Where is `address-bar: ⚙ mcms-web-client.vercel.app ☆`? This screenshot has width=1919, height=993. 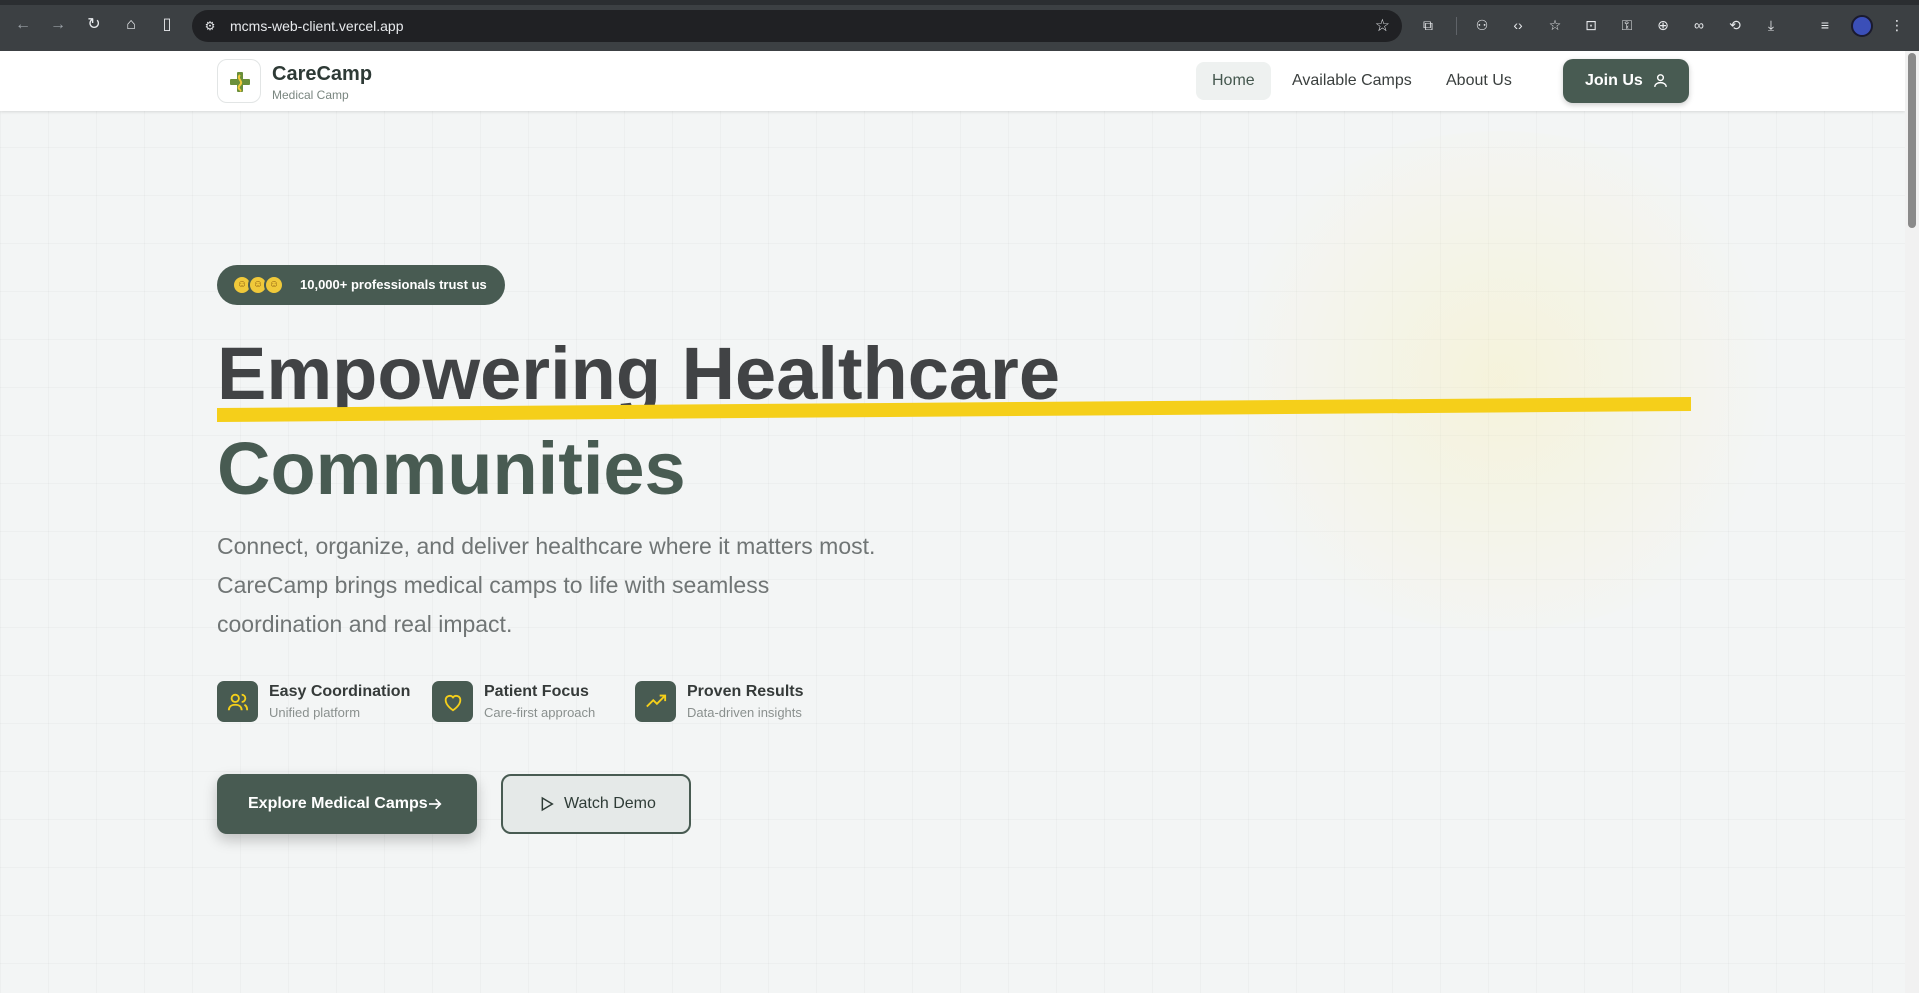 address-bar: ⚙ mcms-web-client.vercel.app ☆ is located at coordinates (797, 26).